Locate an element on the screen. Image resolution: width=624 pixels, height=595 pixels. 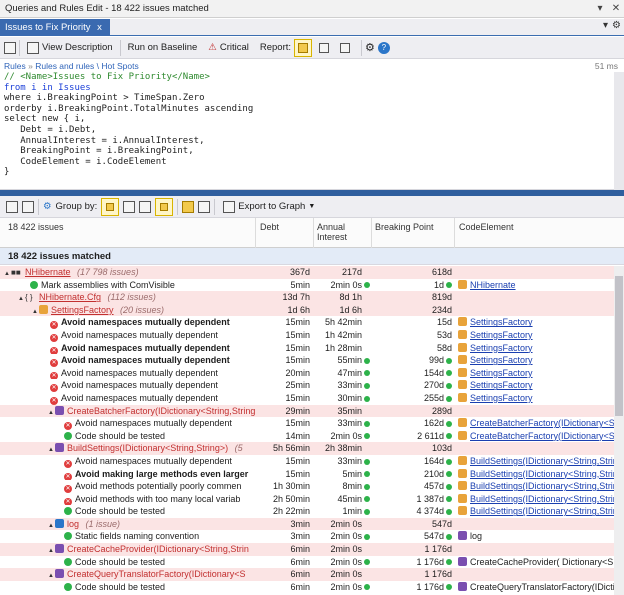
code-element-link: CreateBatcherFactory(IDictionary<S is located at coordinates (542, 423).